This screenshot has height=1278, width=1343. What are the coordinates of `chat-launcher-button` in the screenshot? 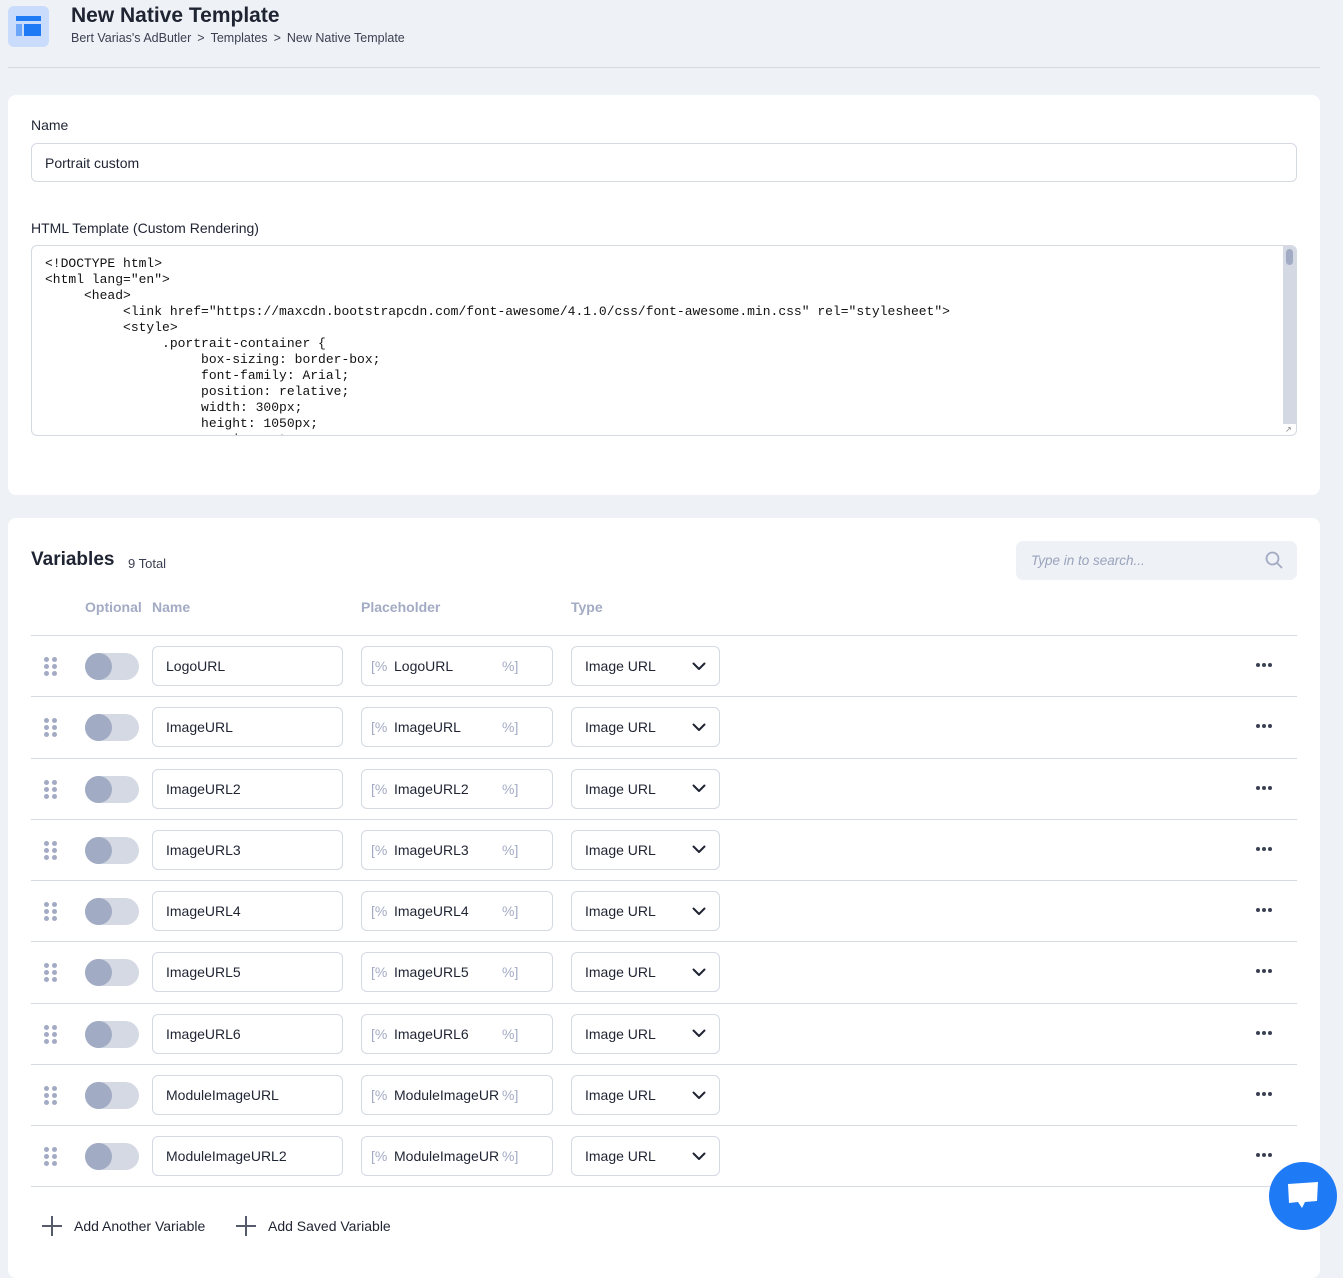 It's located at (1303, 1196).